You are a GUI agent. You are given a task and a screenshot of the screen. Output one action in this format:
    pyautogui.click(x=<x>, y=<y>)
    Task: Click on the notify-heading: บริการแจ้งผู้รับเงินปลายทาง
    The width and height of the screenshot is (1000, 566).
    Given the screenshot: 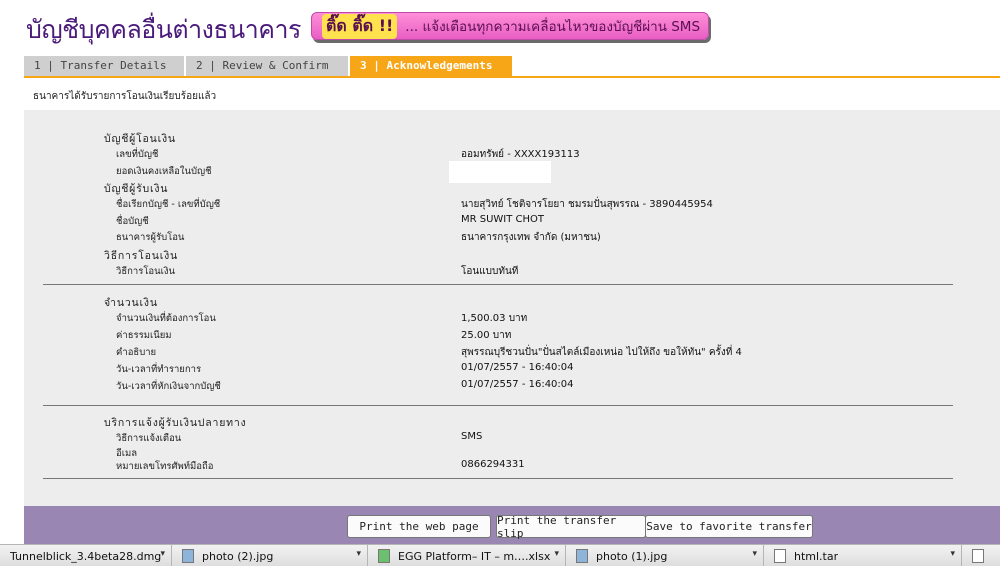 What is the action you would take?
    pyautogui.click(x=175, y=423)
    